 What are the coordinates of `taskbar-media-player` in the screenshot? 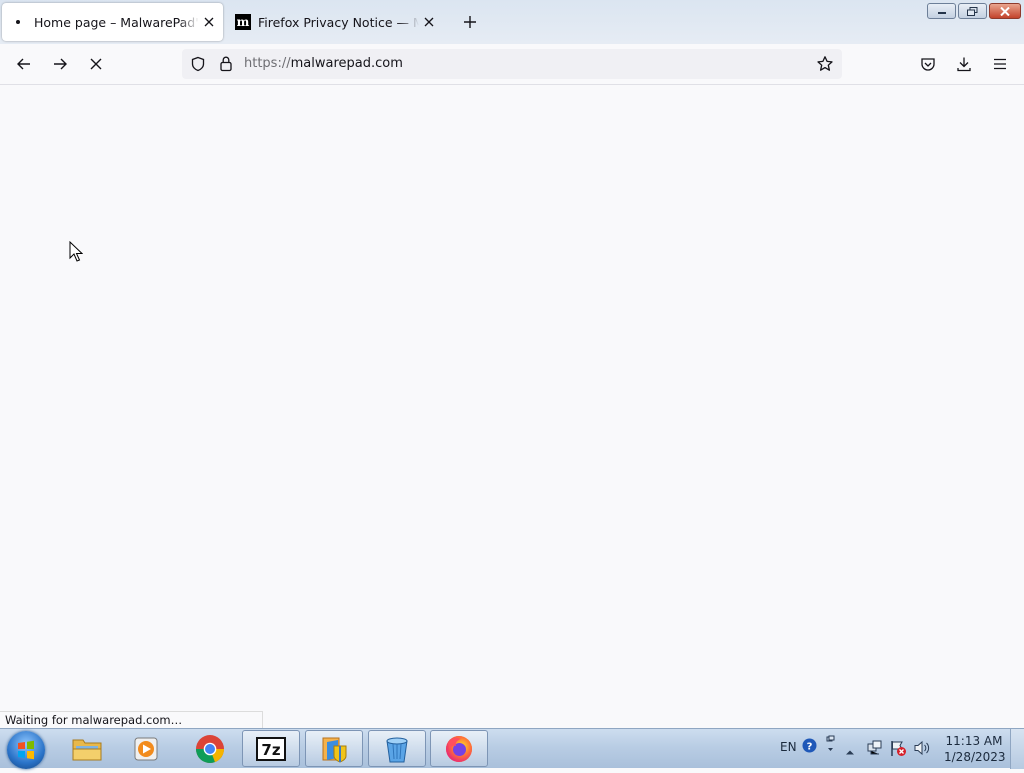 It's located at (147, 748).